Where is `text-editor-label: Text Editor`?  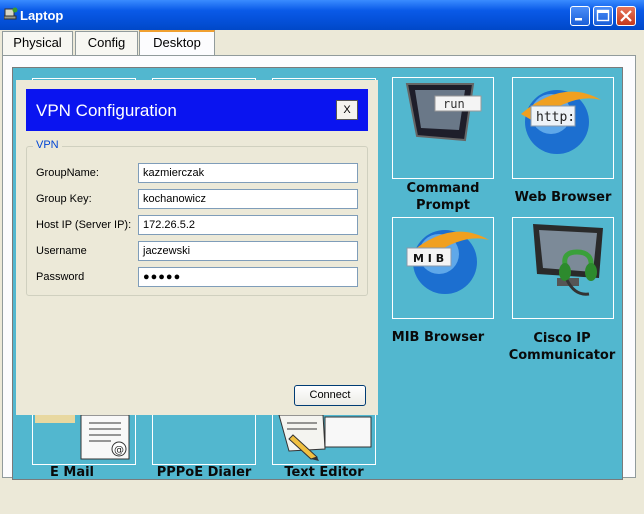 text-editor-label: Text Editor is located at coordinates (324, 472).